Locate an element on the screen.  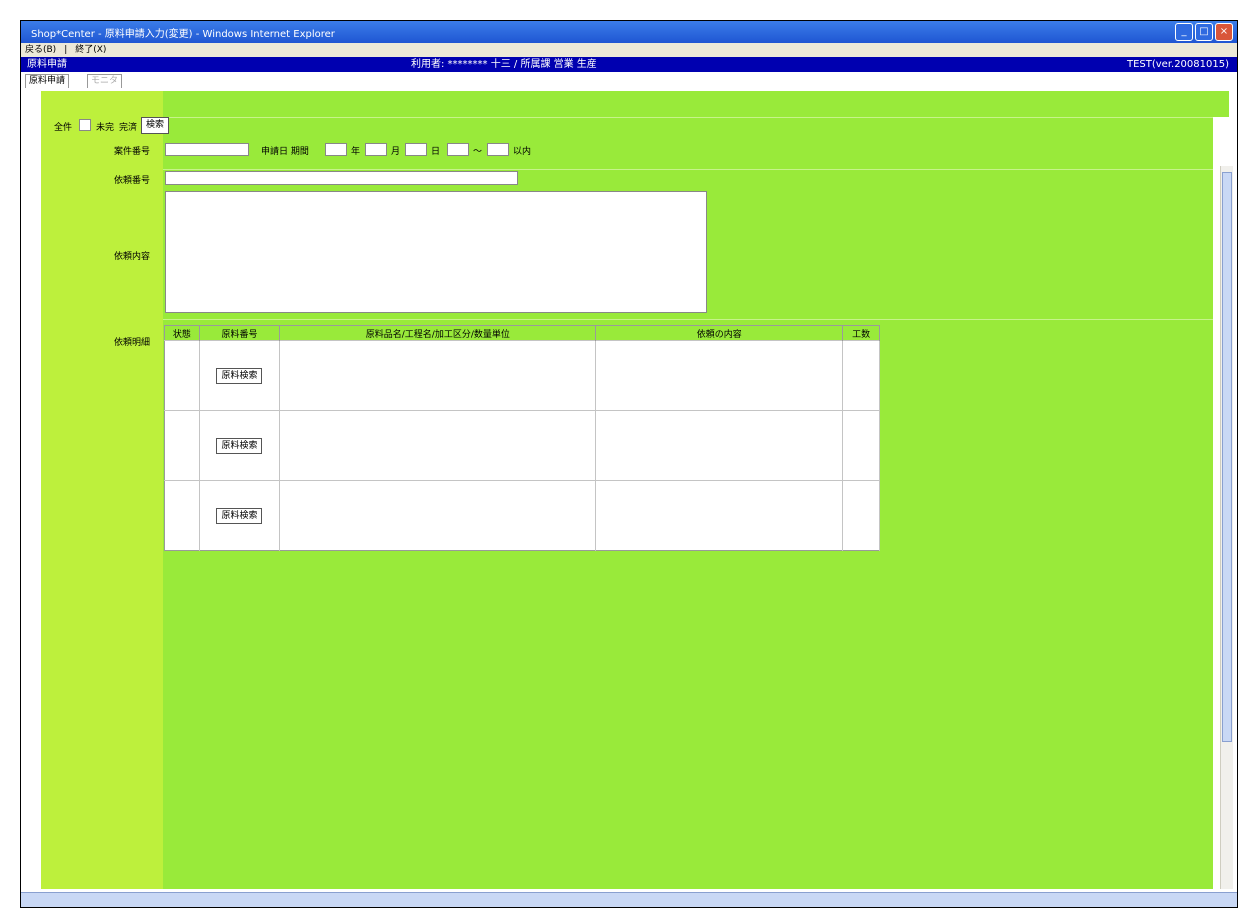
user-info: 利用者: ******** 十三 / 所属課 営業 生産 is located at coordinates (504, 64).